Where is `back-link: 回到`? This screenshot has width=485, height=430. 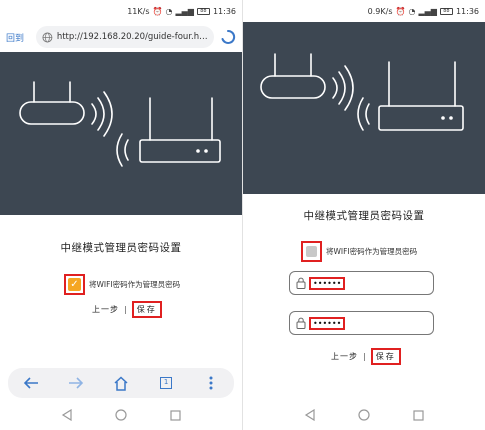 back-link: 回到 is located at coordinates (18, 37).